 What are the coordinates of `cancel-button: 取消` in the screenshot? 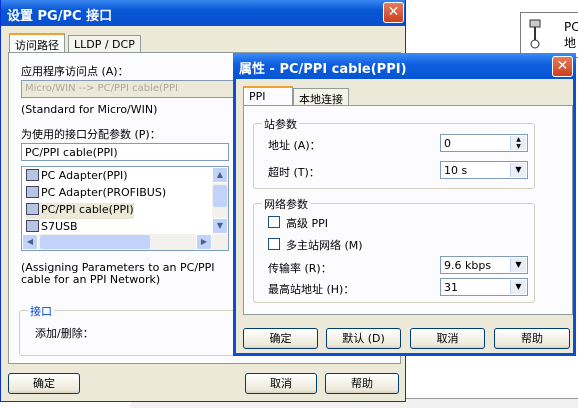 It's located at (281, 383).